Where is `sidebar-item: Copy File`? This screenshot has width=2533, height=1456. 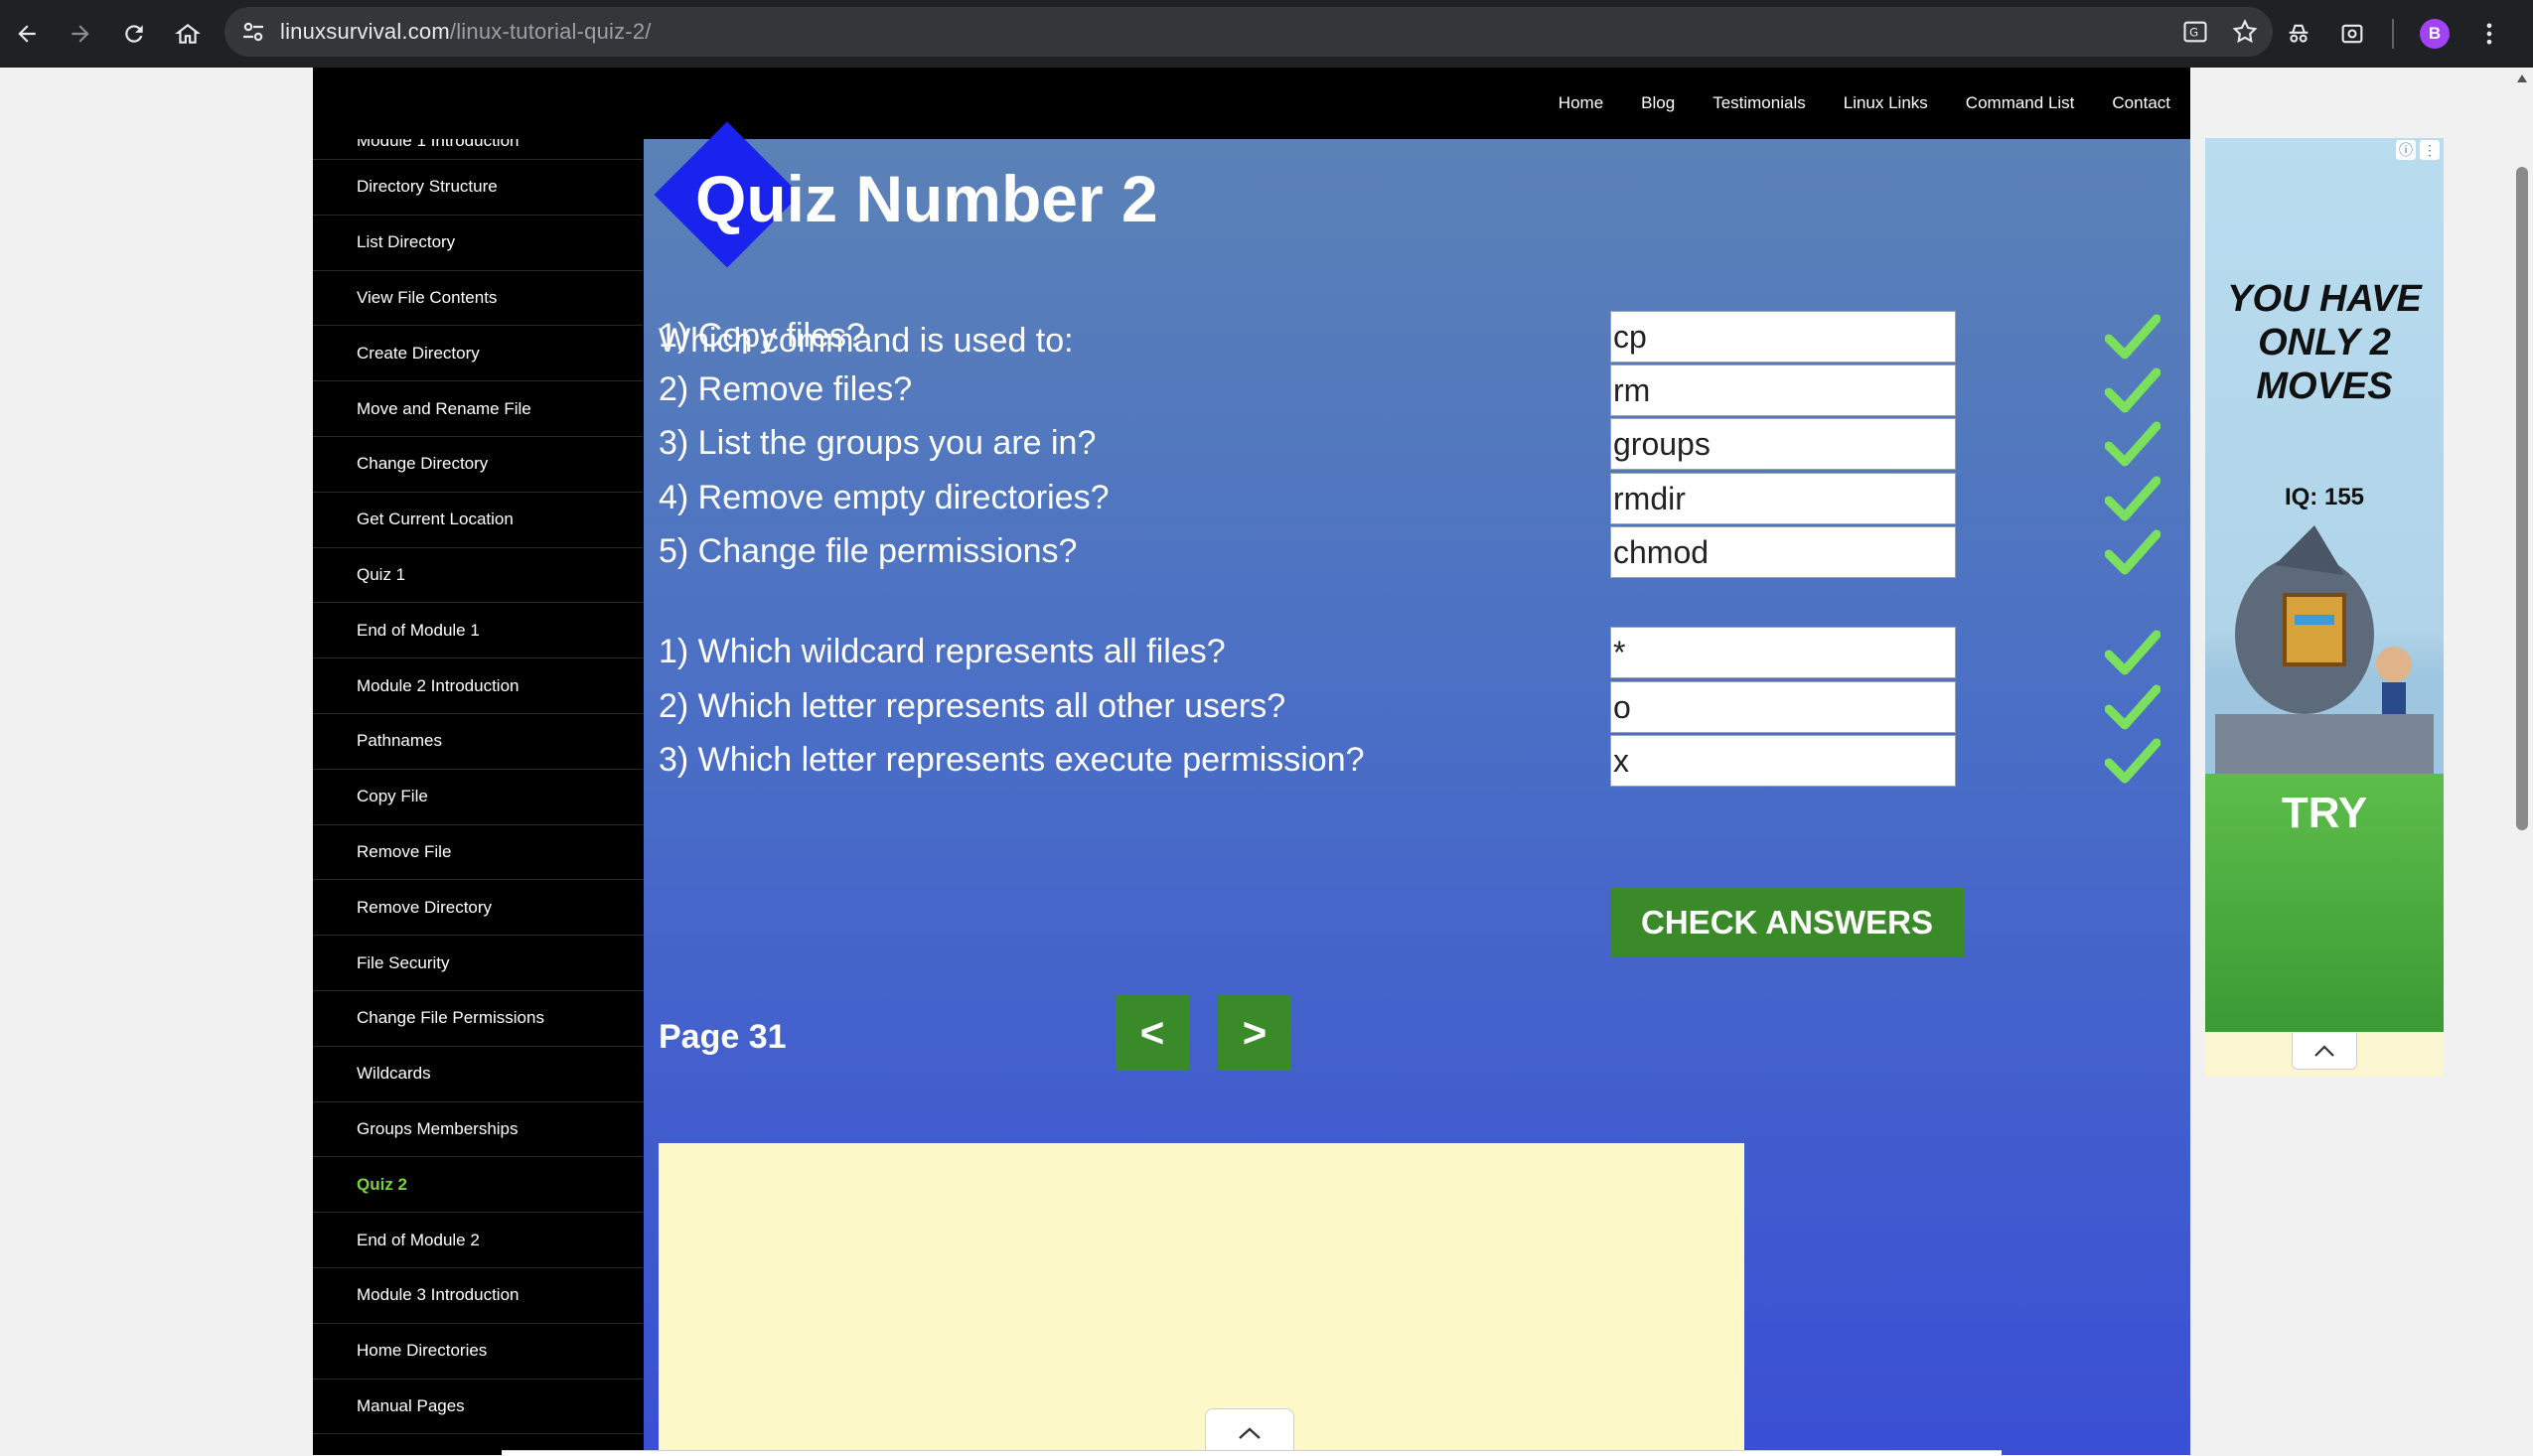 sidebar-item: Copy File is located at coordinates (478, 797).